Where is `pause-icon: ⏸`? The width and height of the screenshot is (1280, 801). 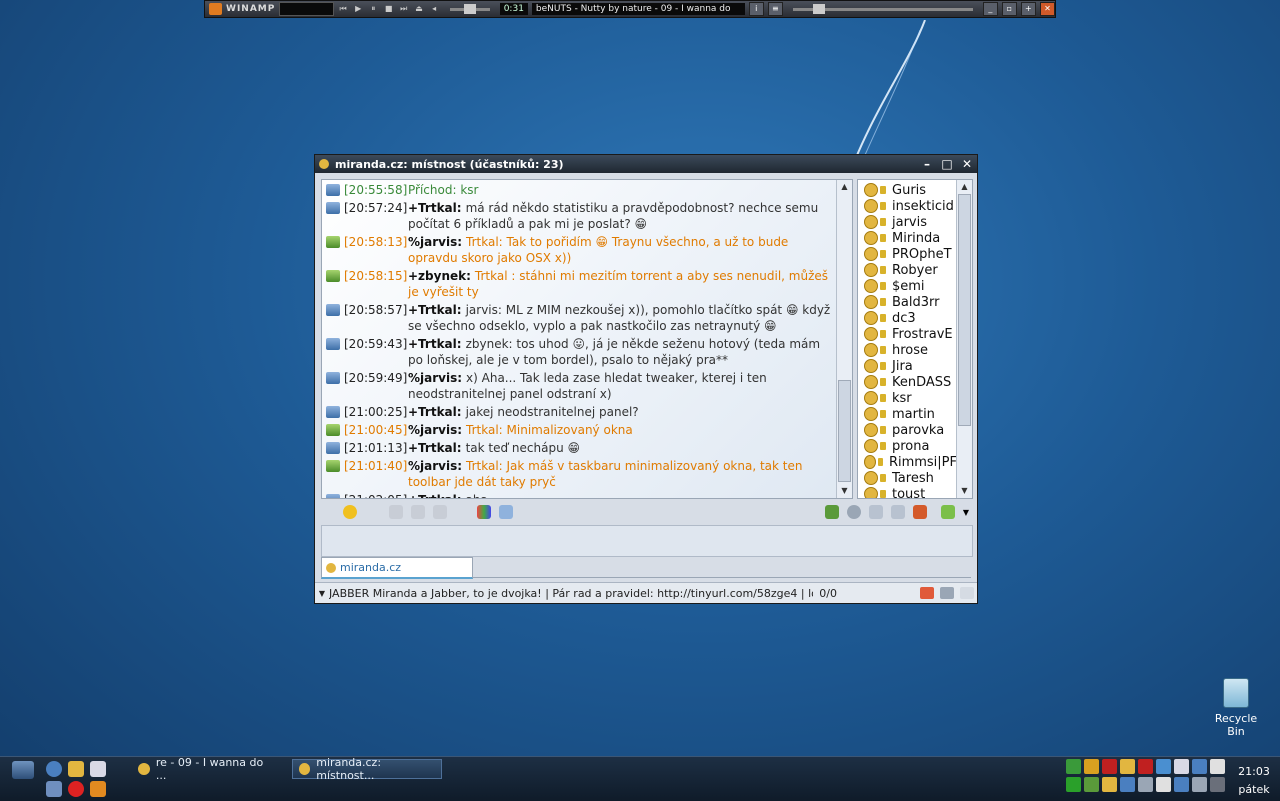 pause-icon: ⏸ is located at coordinates (373, 9).